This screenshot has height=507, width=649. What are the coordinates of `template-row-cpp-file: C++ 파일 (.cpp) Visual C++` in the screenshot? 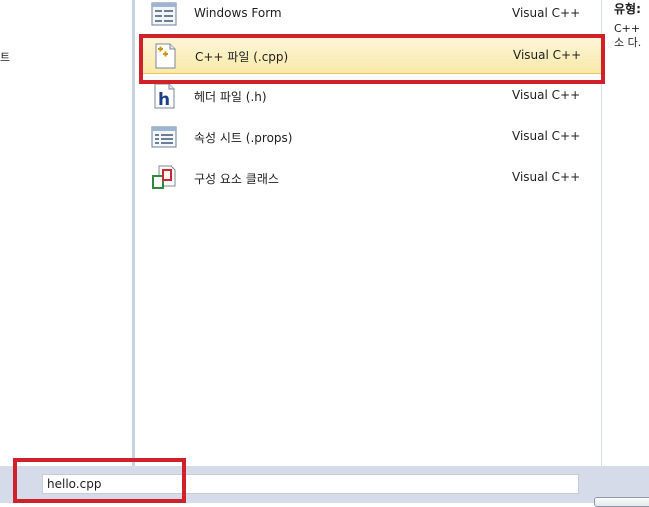 It's located at (371, 55).